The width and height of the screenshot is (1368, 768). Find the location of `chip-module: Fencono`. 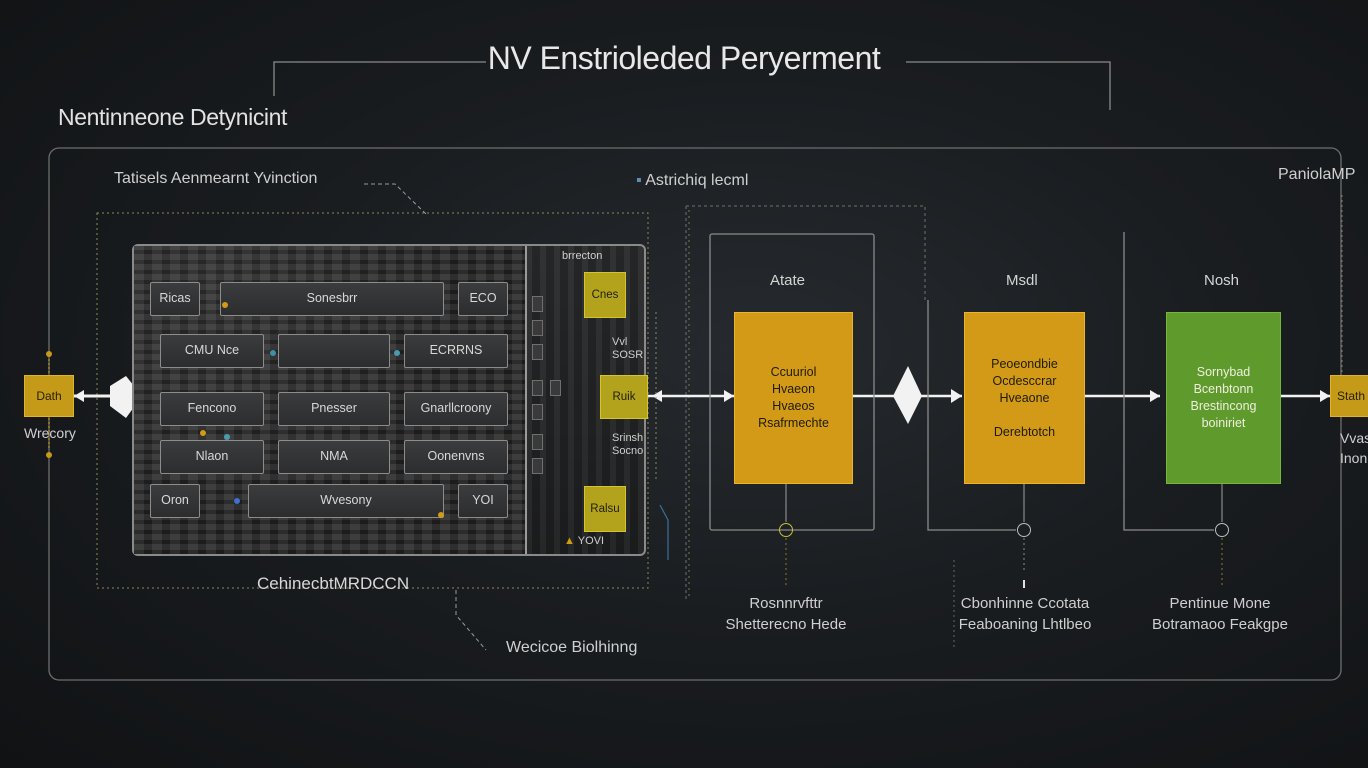

chip-module: Fencono is located at coordinates (212, 409).